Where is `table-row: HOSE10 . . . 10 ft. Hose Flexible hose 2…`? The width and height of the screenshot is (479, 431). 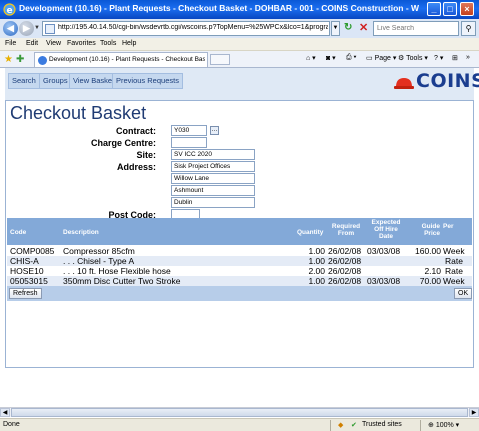
table-row: HOSE10 . . . 10 ft. Hose Flexible hose 2… is located at coordinates (239, 271).